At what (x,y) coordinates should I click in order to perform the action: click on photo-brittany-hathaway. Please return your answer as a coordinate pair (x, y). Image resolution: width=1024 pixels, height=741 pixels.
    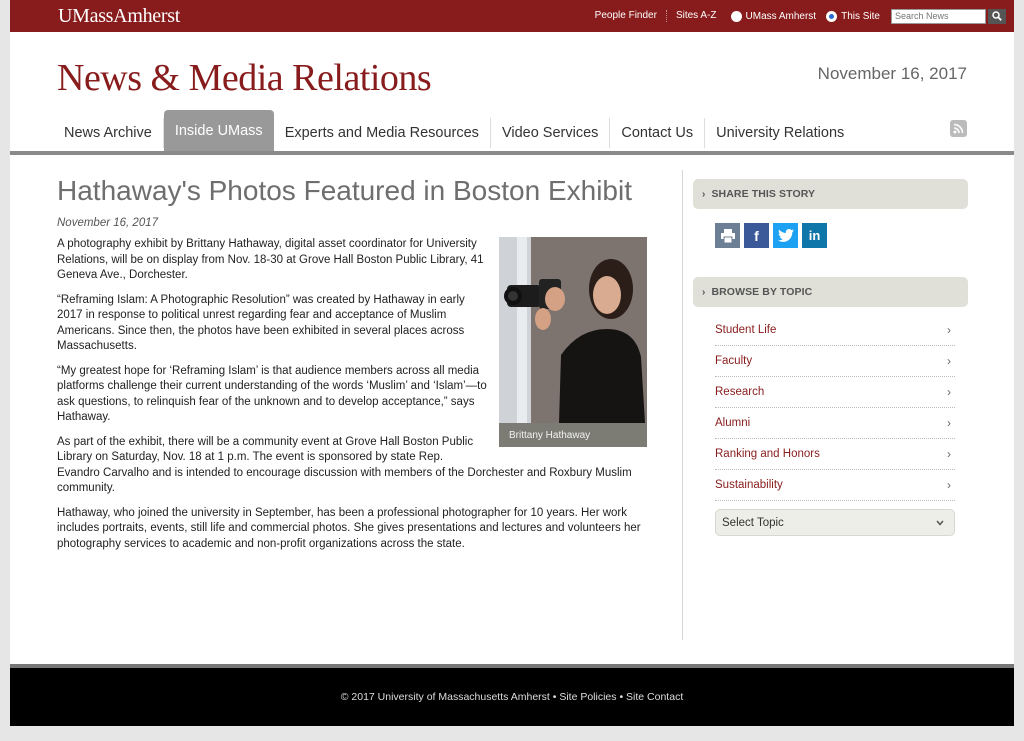
    Looking at the image, I should click on (573, 330).